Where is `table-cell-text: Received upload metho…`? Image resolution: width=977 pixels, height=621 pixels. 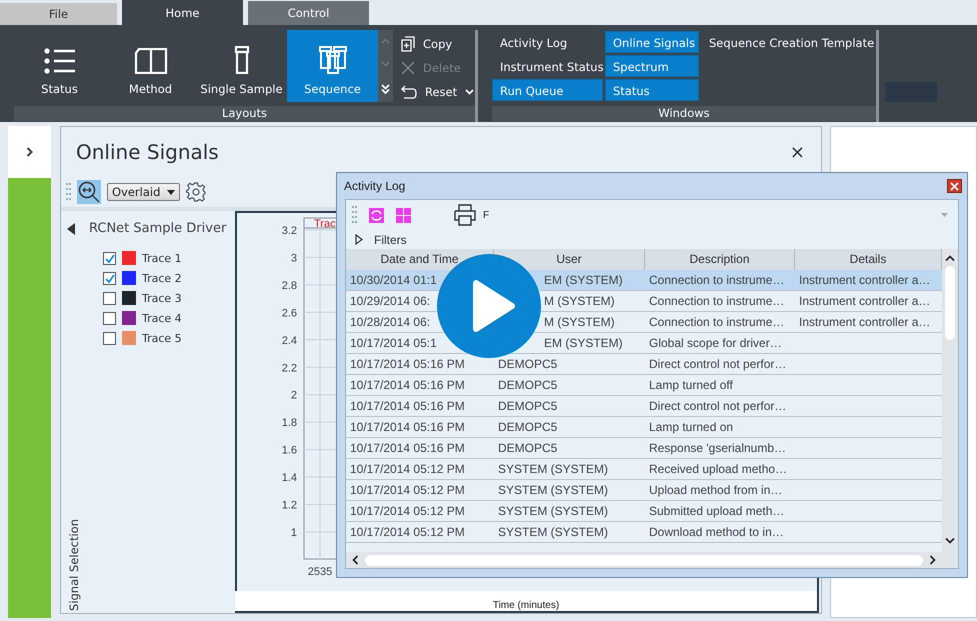 table-cell-text: Received upload metho… is located at coordinates (718, 469).